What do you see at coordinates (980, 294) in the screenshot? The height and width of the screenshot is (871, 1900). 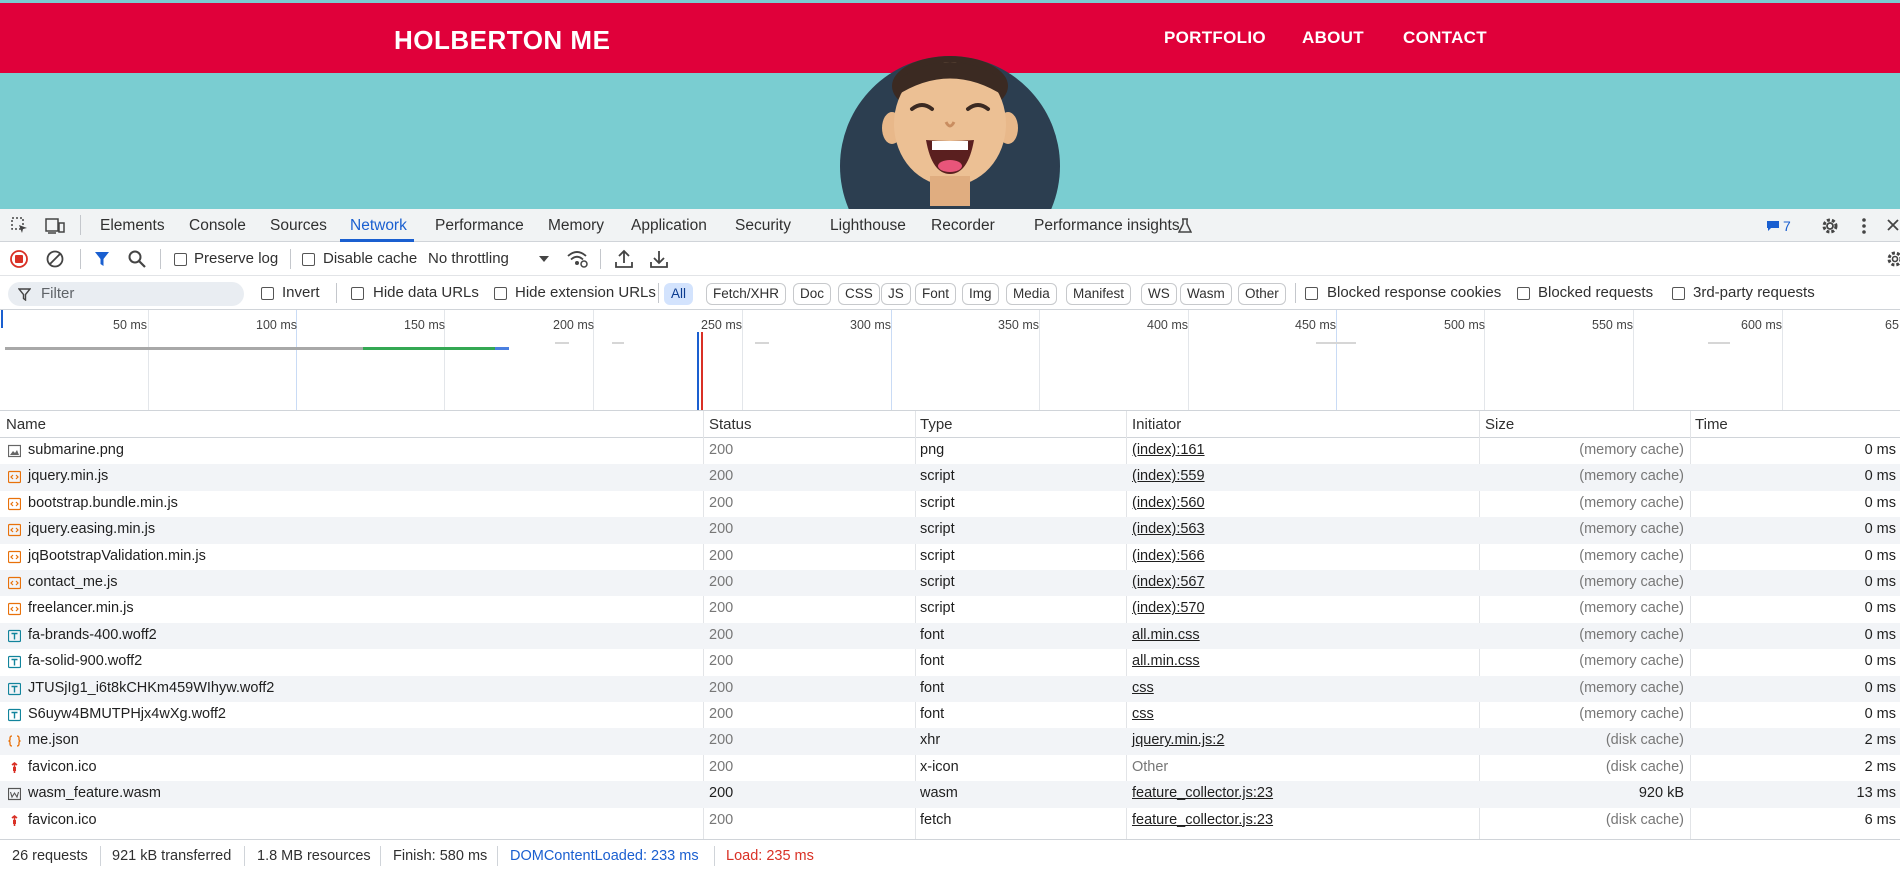 I see `type-filter-img: Img` at bounding box center [980, 294].